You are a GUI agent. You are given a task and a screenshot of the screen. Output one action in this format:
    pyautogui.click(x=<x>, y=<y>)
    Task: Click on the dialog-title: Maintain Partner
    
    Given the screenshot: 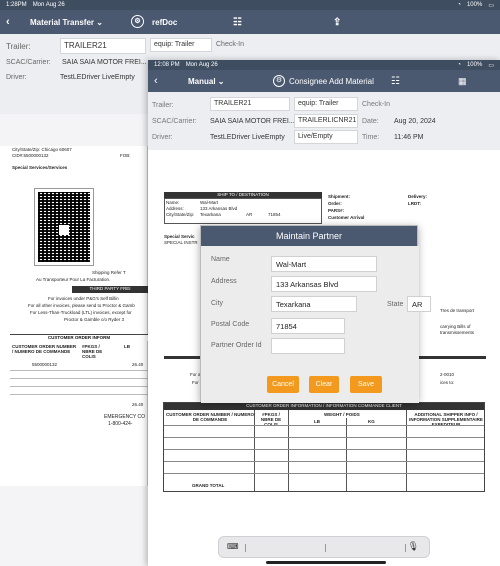 What is the action you would take?
    pyautogui.click(x=309, y=236)
    